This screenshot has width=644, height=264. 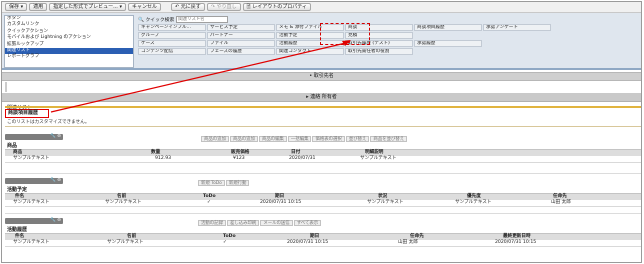 I want to click on annotation-arrow, so click(x=200, y=76).